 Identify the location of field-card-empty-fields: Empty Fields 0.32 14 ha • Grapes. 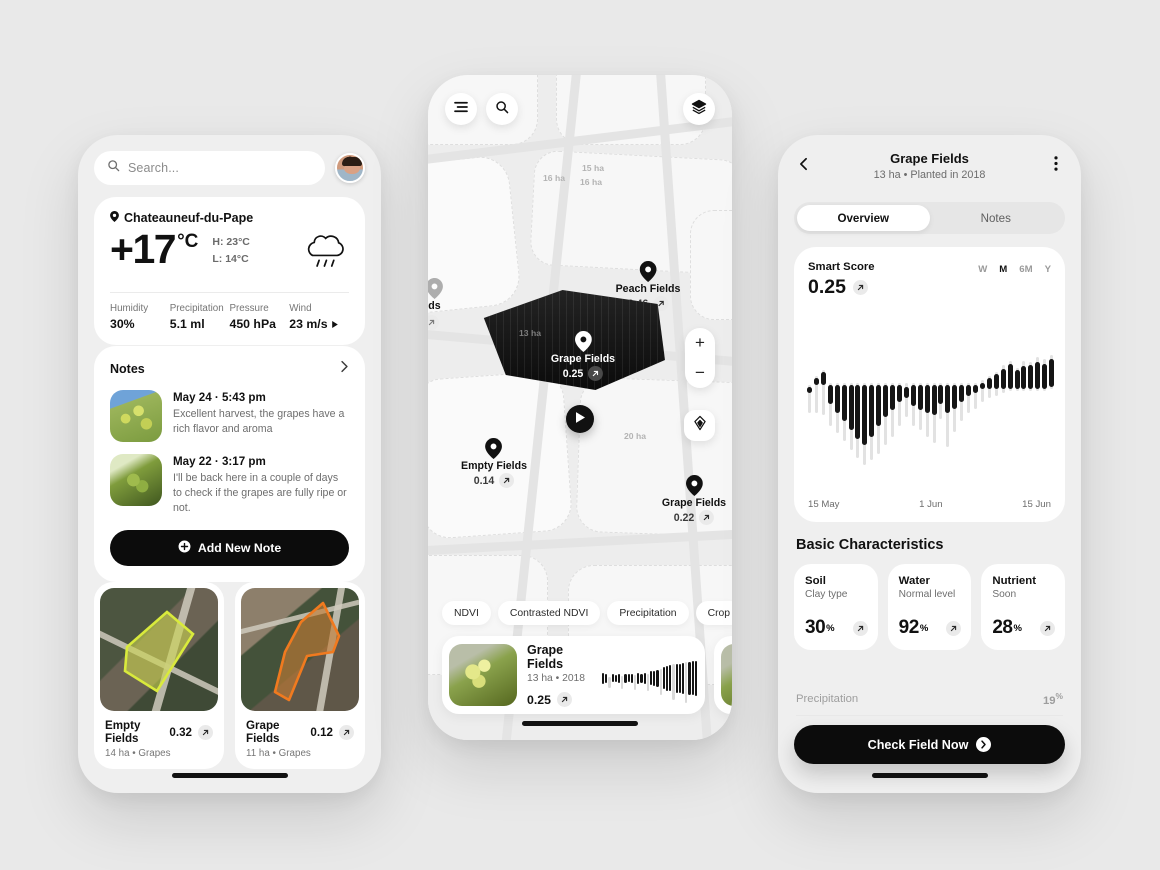
(159, 675).